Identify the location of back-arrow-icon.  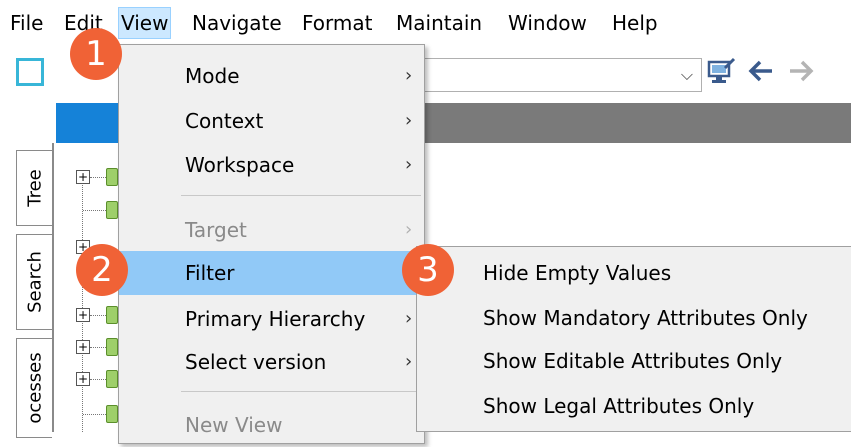
(761, 74).